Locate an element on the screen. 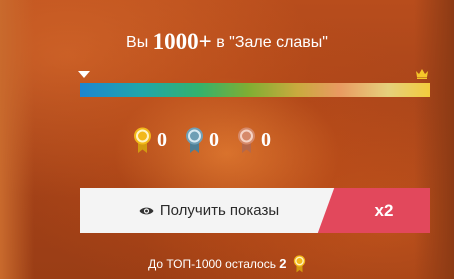  medal-counters: 0 0 0 is located at coordinates (202, 140).